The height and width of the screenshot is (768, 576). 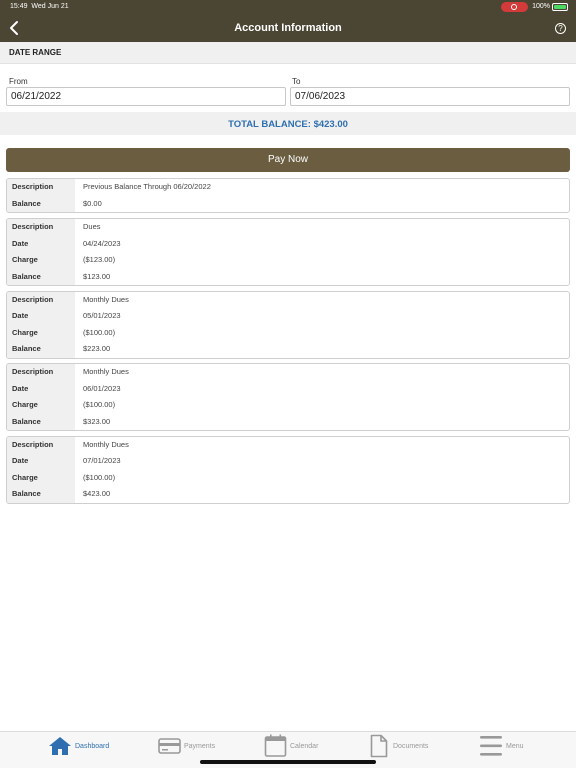 I want to click on battery-percent: 100%, so click(x=541, y=6).